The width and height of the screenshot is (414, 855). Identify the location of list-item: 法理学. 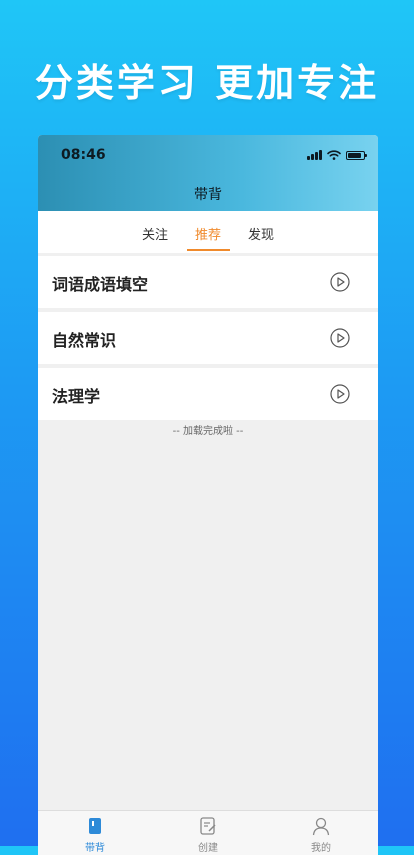
(208, 394).